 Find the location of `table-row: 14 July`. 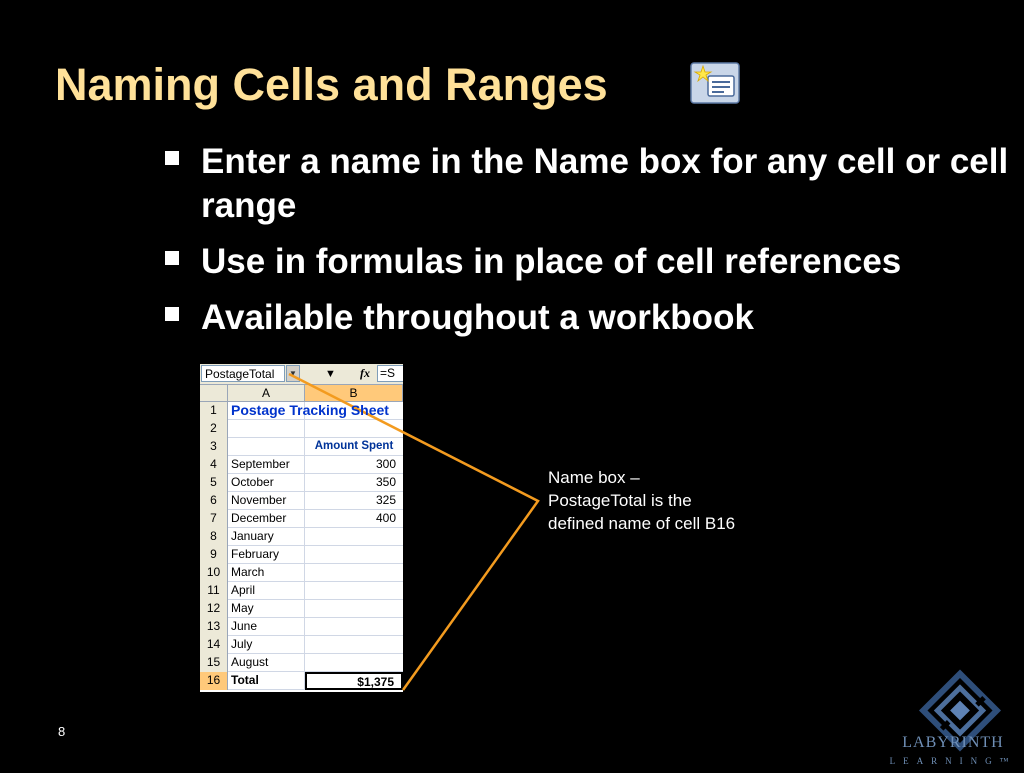

table-row: 14 July is located at coordinates (301, 645).